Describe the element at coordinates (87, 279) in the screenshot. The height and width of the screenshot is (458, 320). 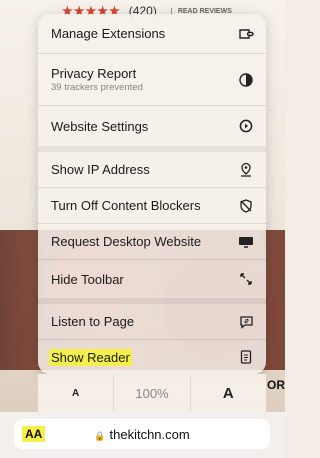
I see `menu-item-label: Hide Toolbar` at that location.